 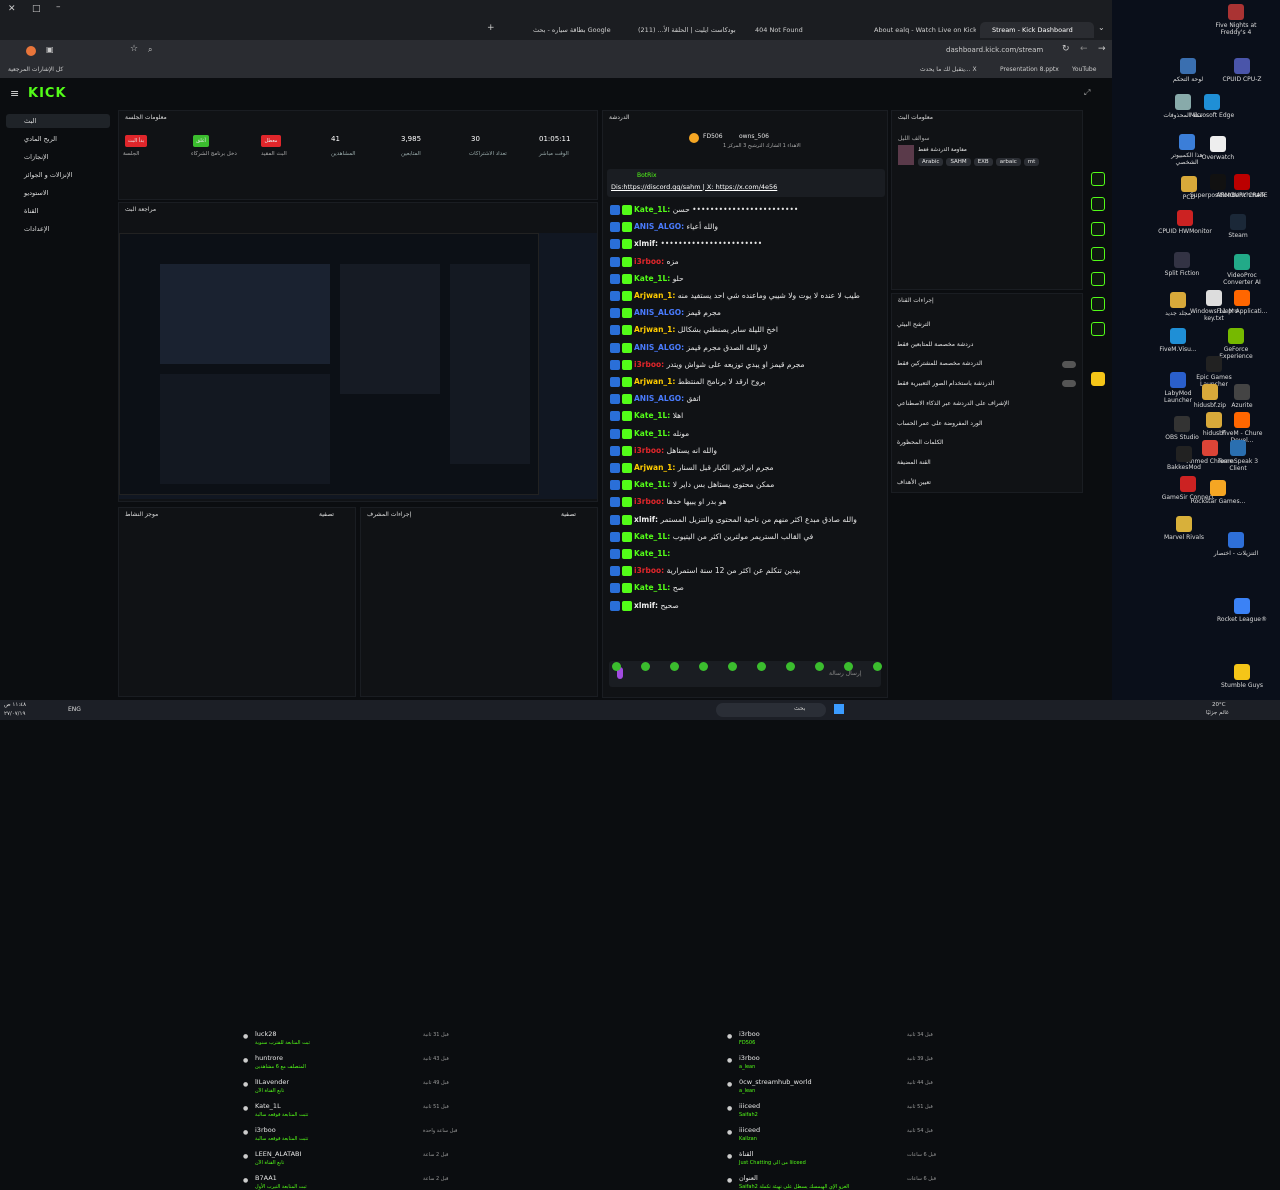 I want to click on zoom-icon: ⌕, so click(x=150, y=50).